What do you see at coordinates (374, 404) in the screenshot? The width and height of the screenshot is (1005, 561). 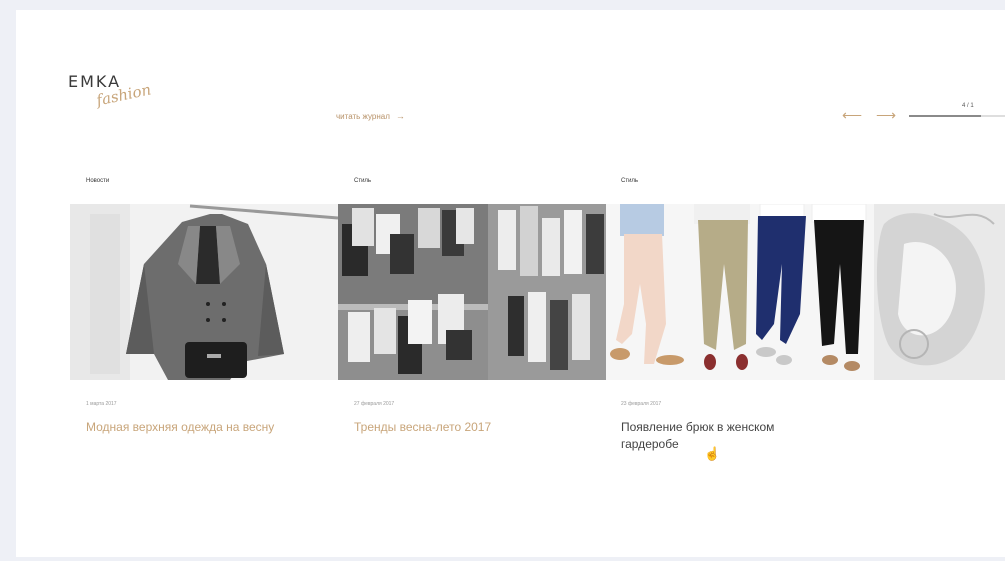 I see `card-date: 27 февраля 2017` at bounding box center [374, 404].